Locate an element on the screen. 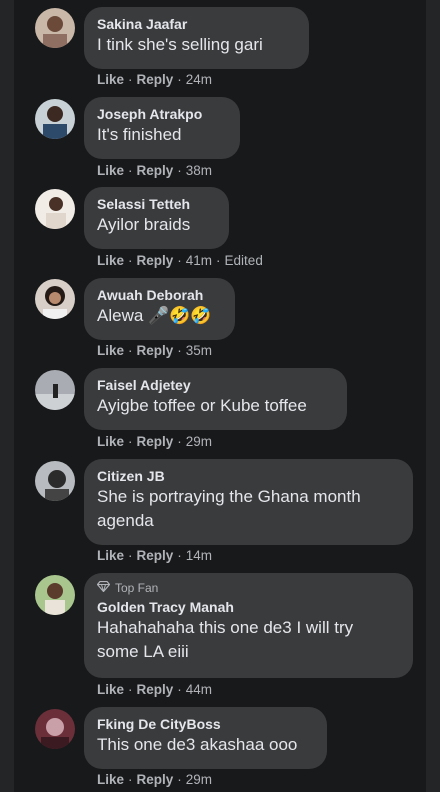  comment-author: Joseph Atrakpo is located at coordinates (162, 114).